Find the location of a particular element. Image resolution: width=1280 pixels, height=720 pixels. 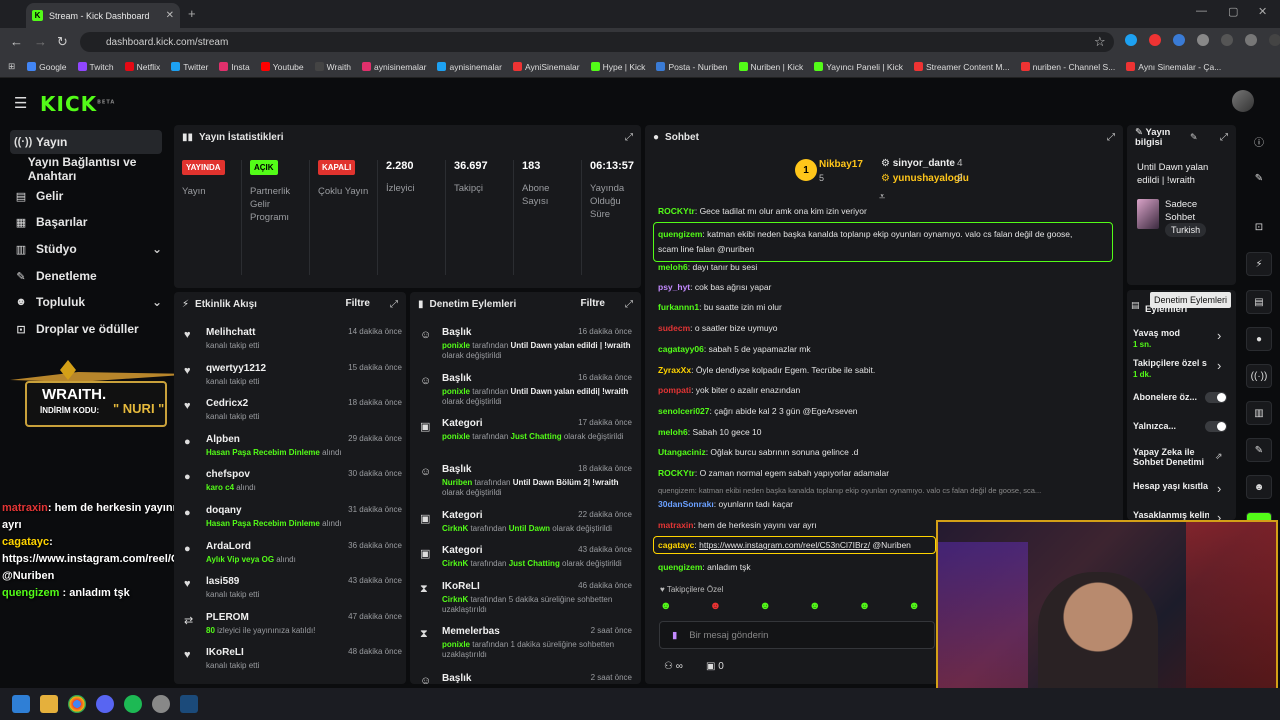

back-icon: ← is located at coordinates (16, 41).